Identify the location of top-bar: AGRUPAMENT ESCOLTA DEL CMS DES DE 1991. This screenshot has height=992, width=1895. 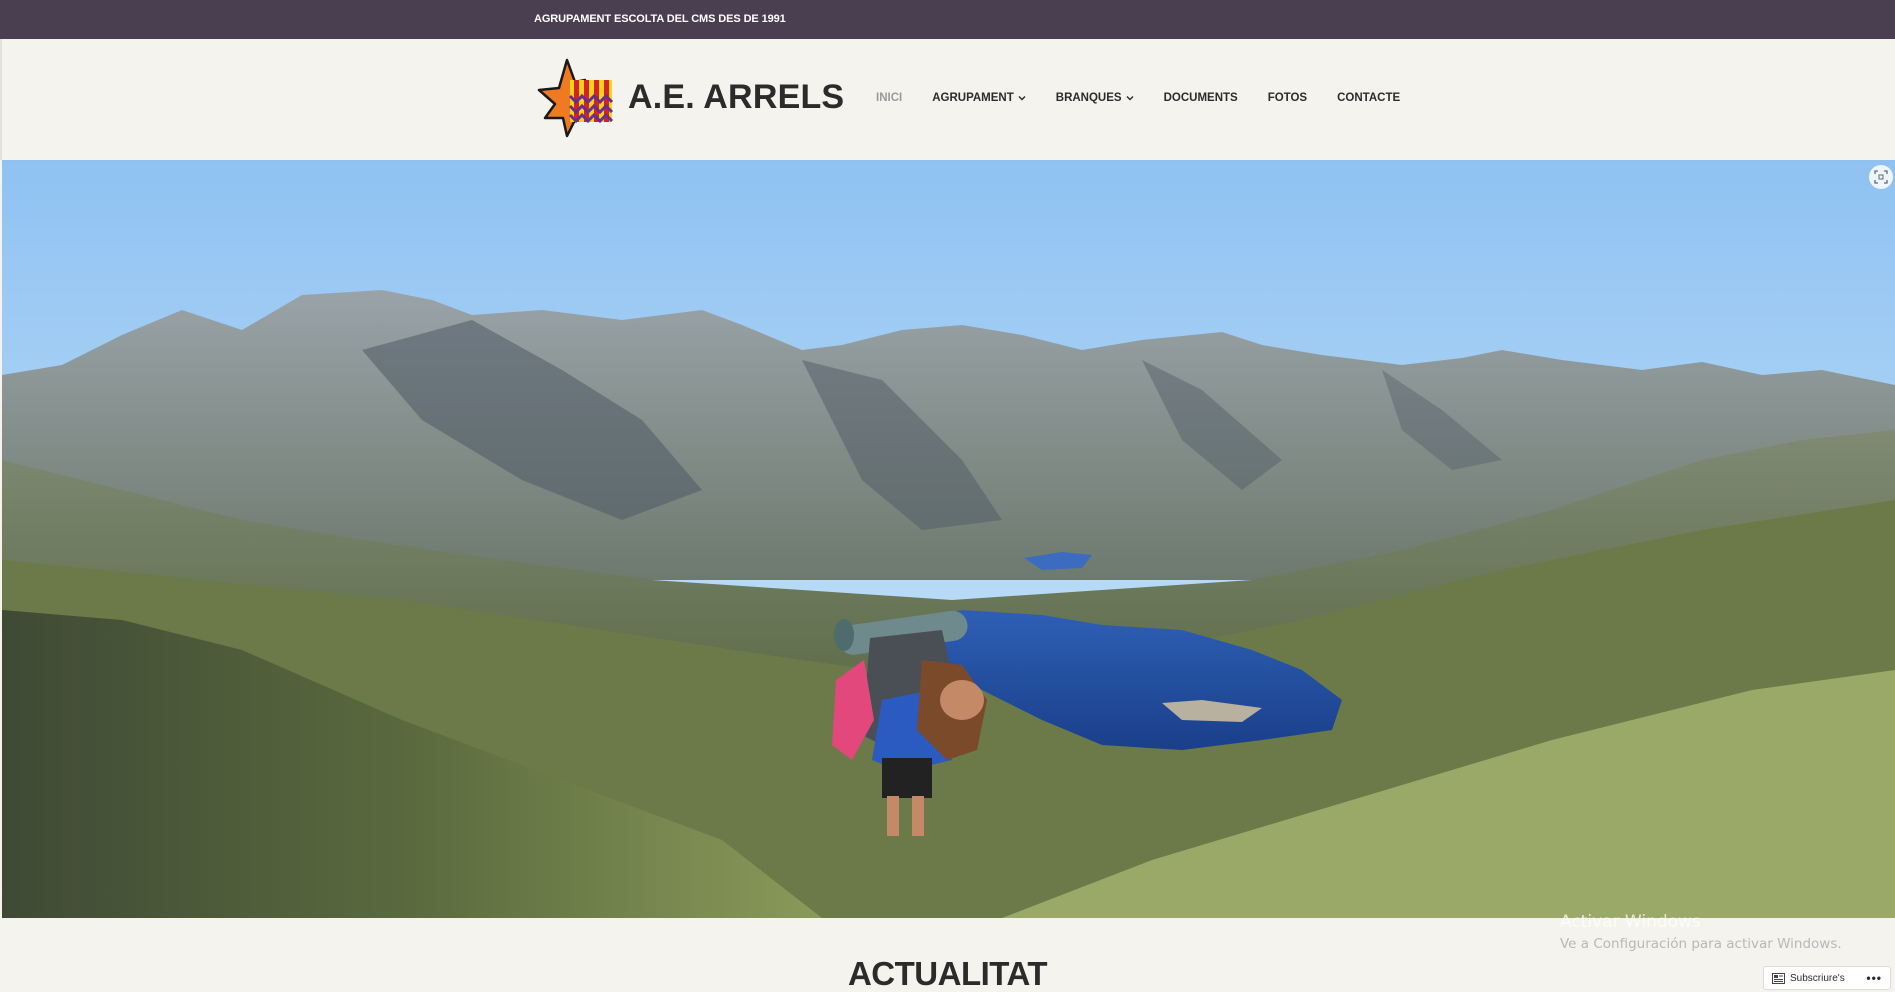
(947, 19).